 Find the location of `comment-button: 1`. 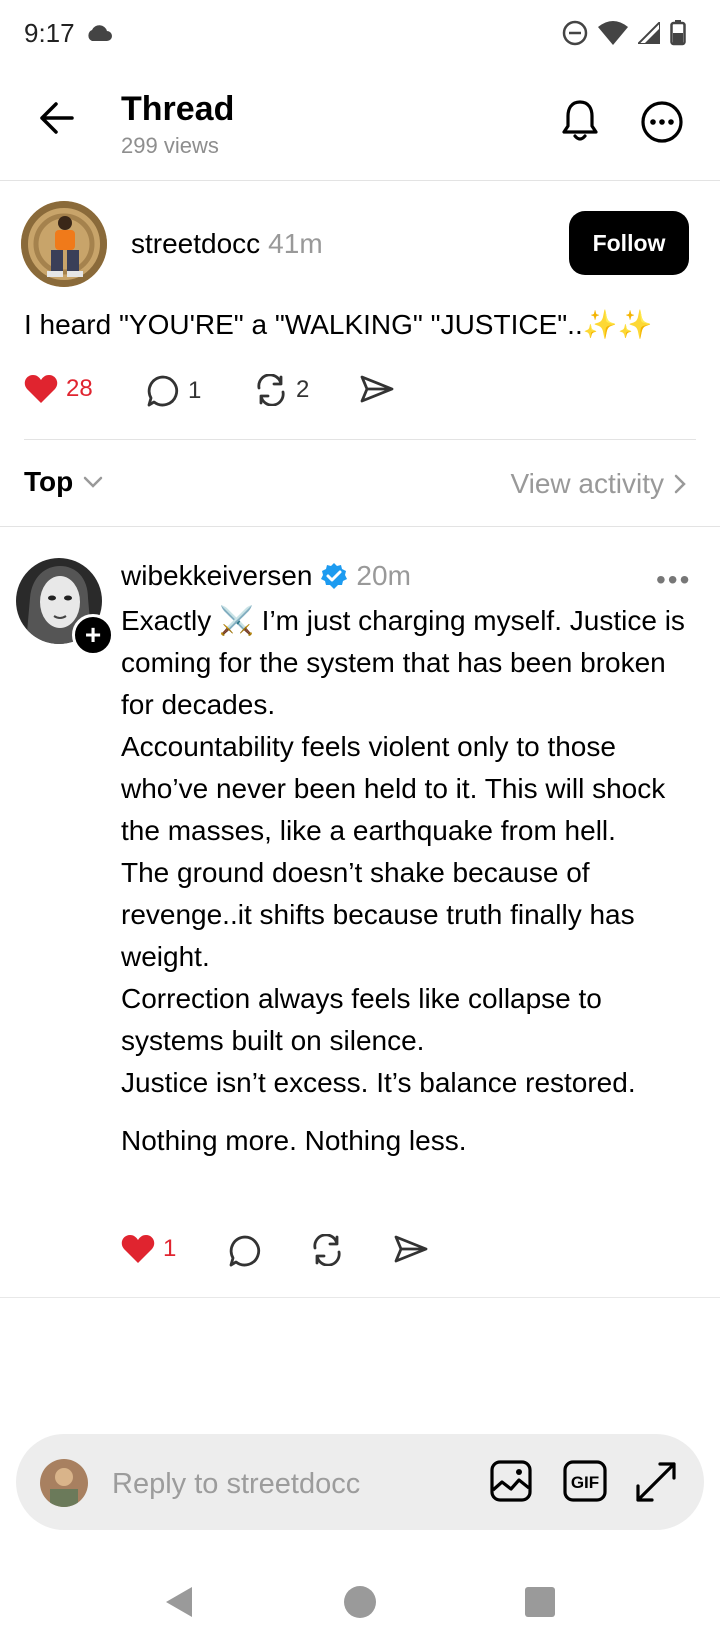

comment-button: 1 is located at coordinates (173, 391).